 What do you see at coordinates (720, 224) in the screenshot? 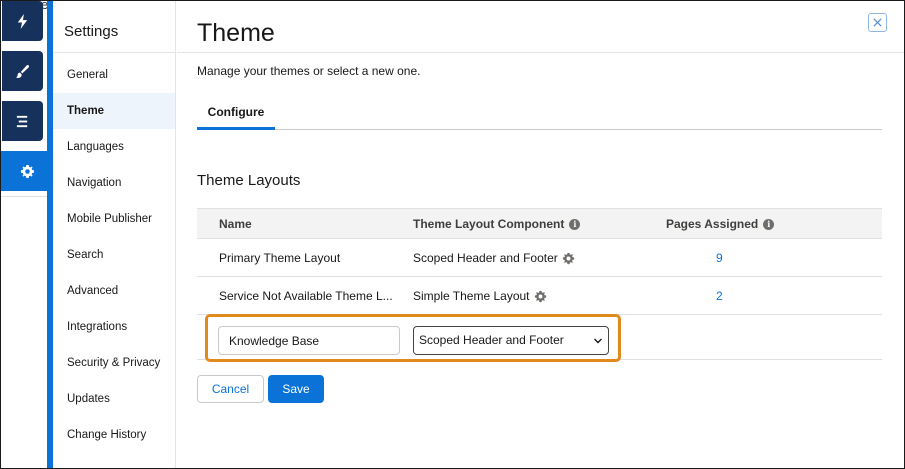
I see `column-header-pages: Pages Assigned i` at bounding box center [720, 224].